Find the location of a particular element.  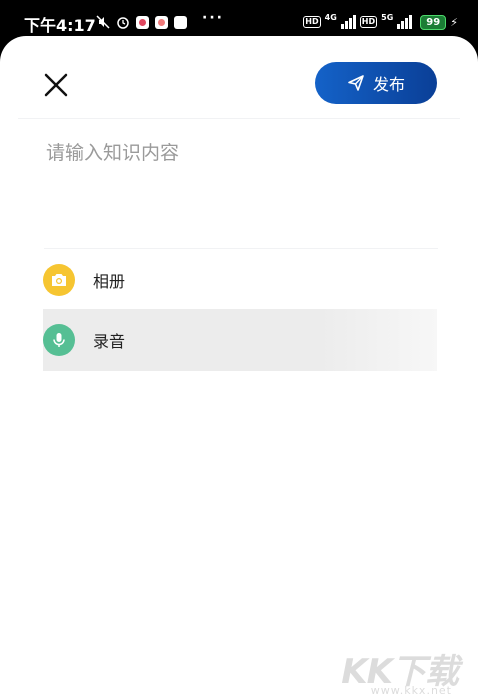

divider is located at coordinates (239, 118).